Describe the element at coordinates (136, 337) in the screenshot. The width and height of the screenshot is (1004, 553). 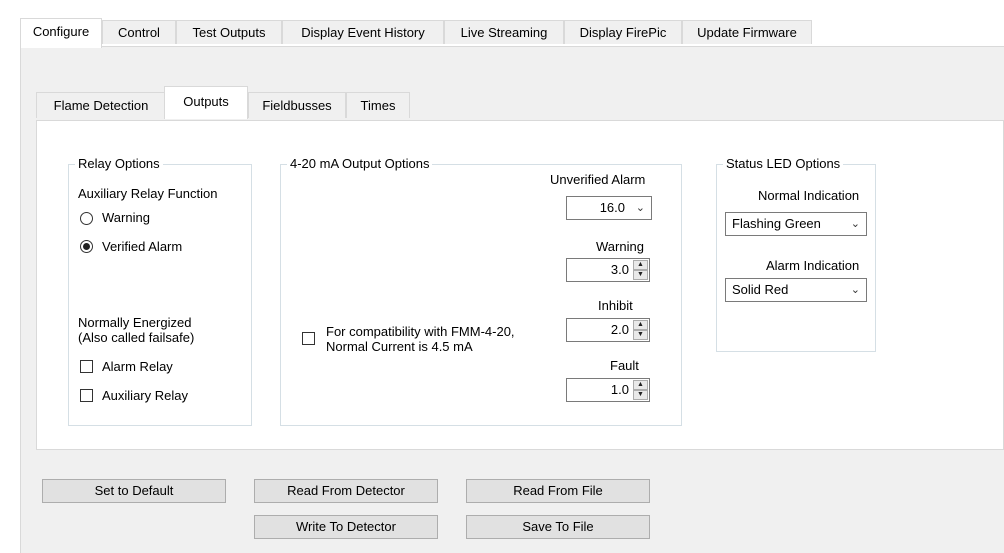
I see `failsafe-label: (Also called failsafe)` at that location.